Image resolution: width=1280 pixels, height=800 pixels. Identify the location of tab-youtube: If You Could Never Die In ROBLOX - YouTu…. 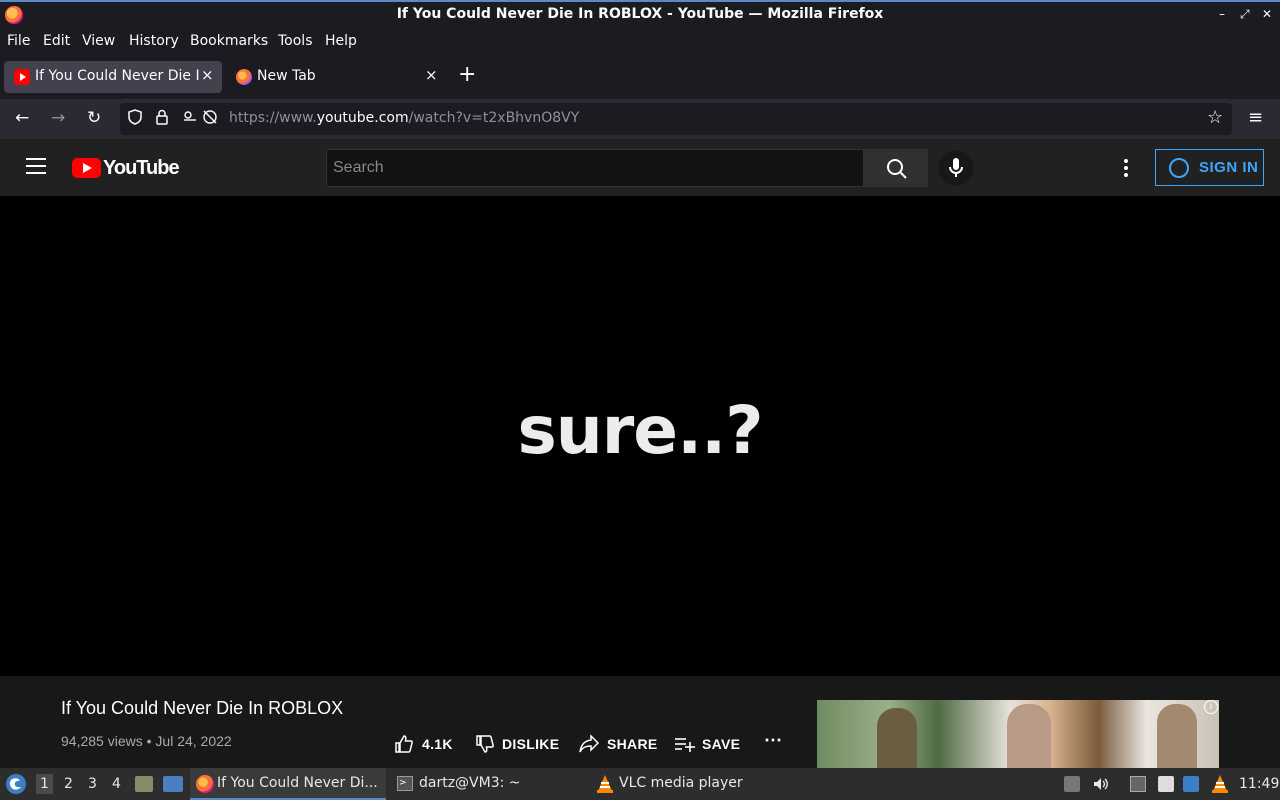
(113, 77).